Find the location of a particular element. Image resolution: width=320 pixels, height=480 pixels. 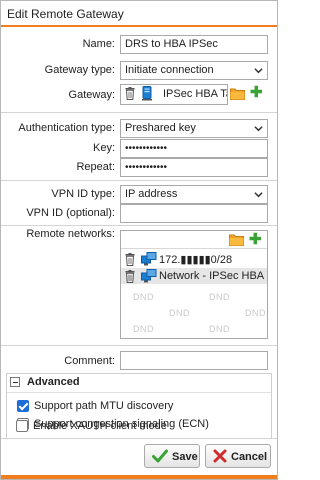

path-mtu-label: Support path MTU discovery is located at coordinates (104, 406).